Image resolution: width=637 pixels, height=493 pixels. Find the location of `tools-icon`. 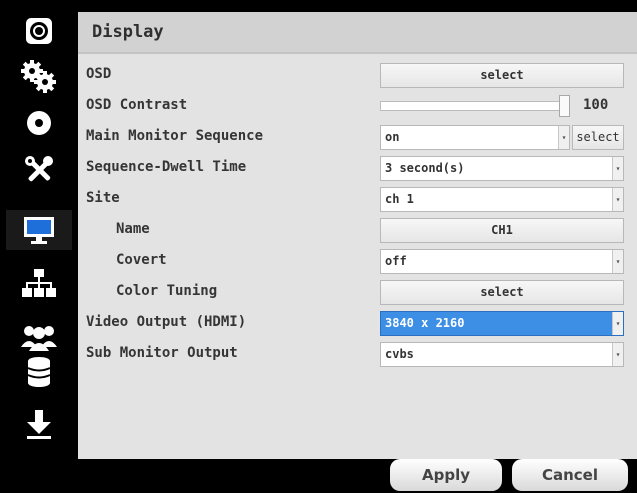

tools-icon is located at coordinates (39, 169).